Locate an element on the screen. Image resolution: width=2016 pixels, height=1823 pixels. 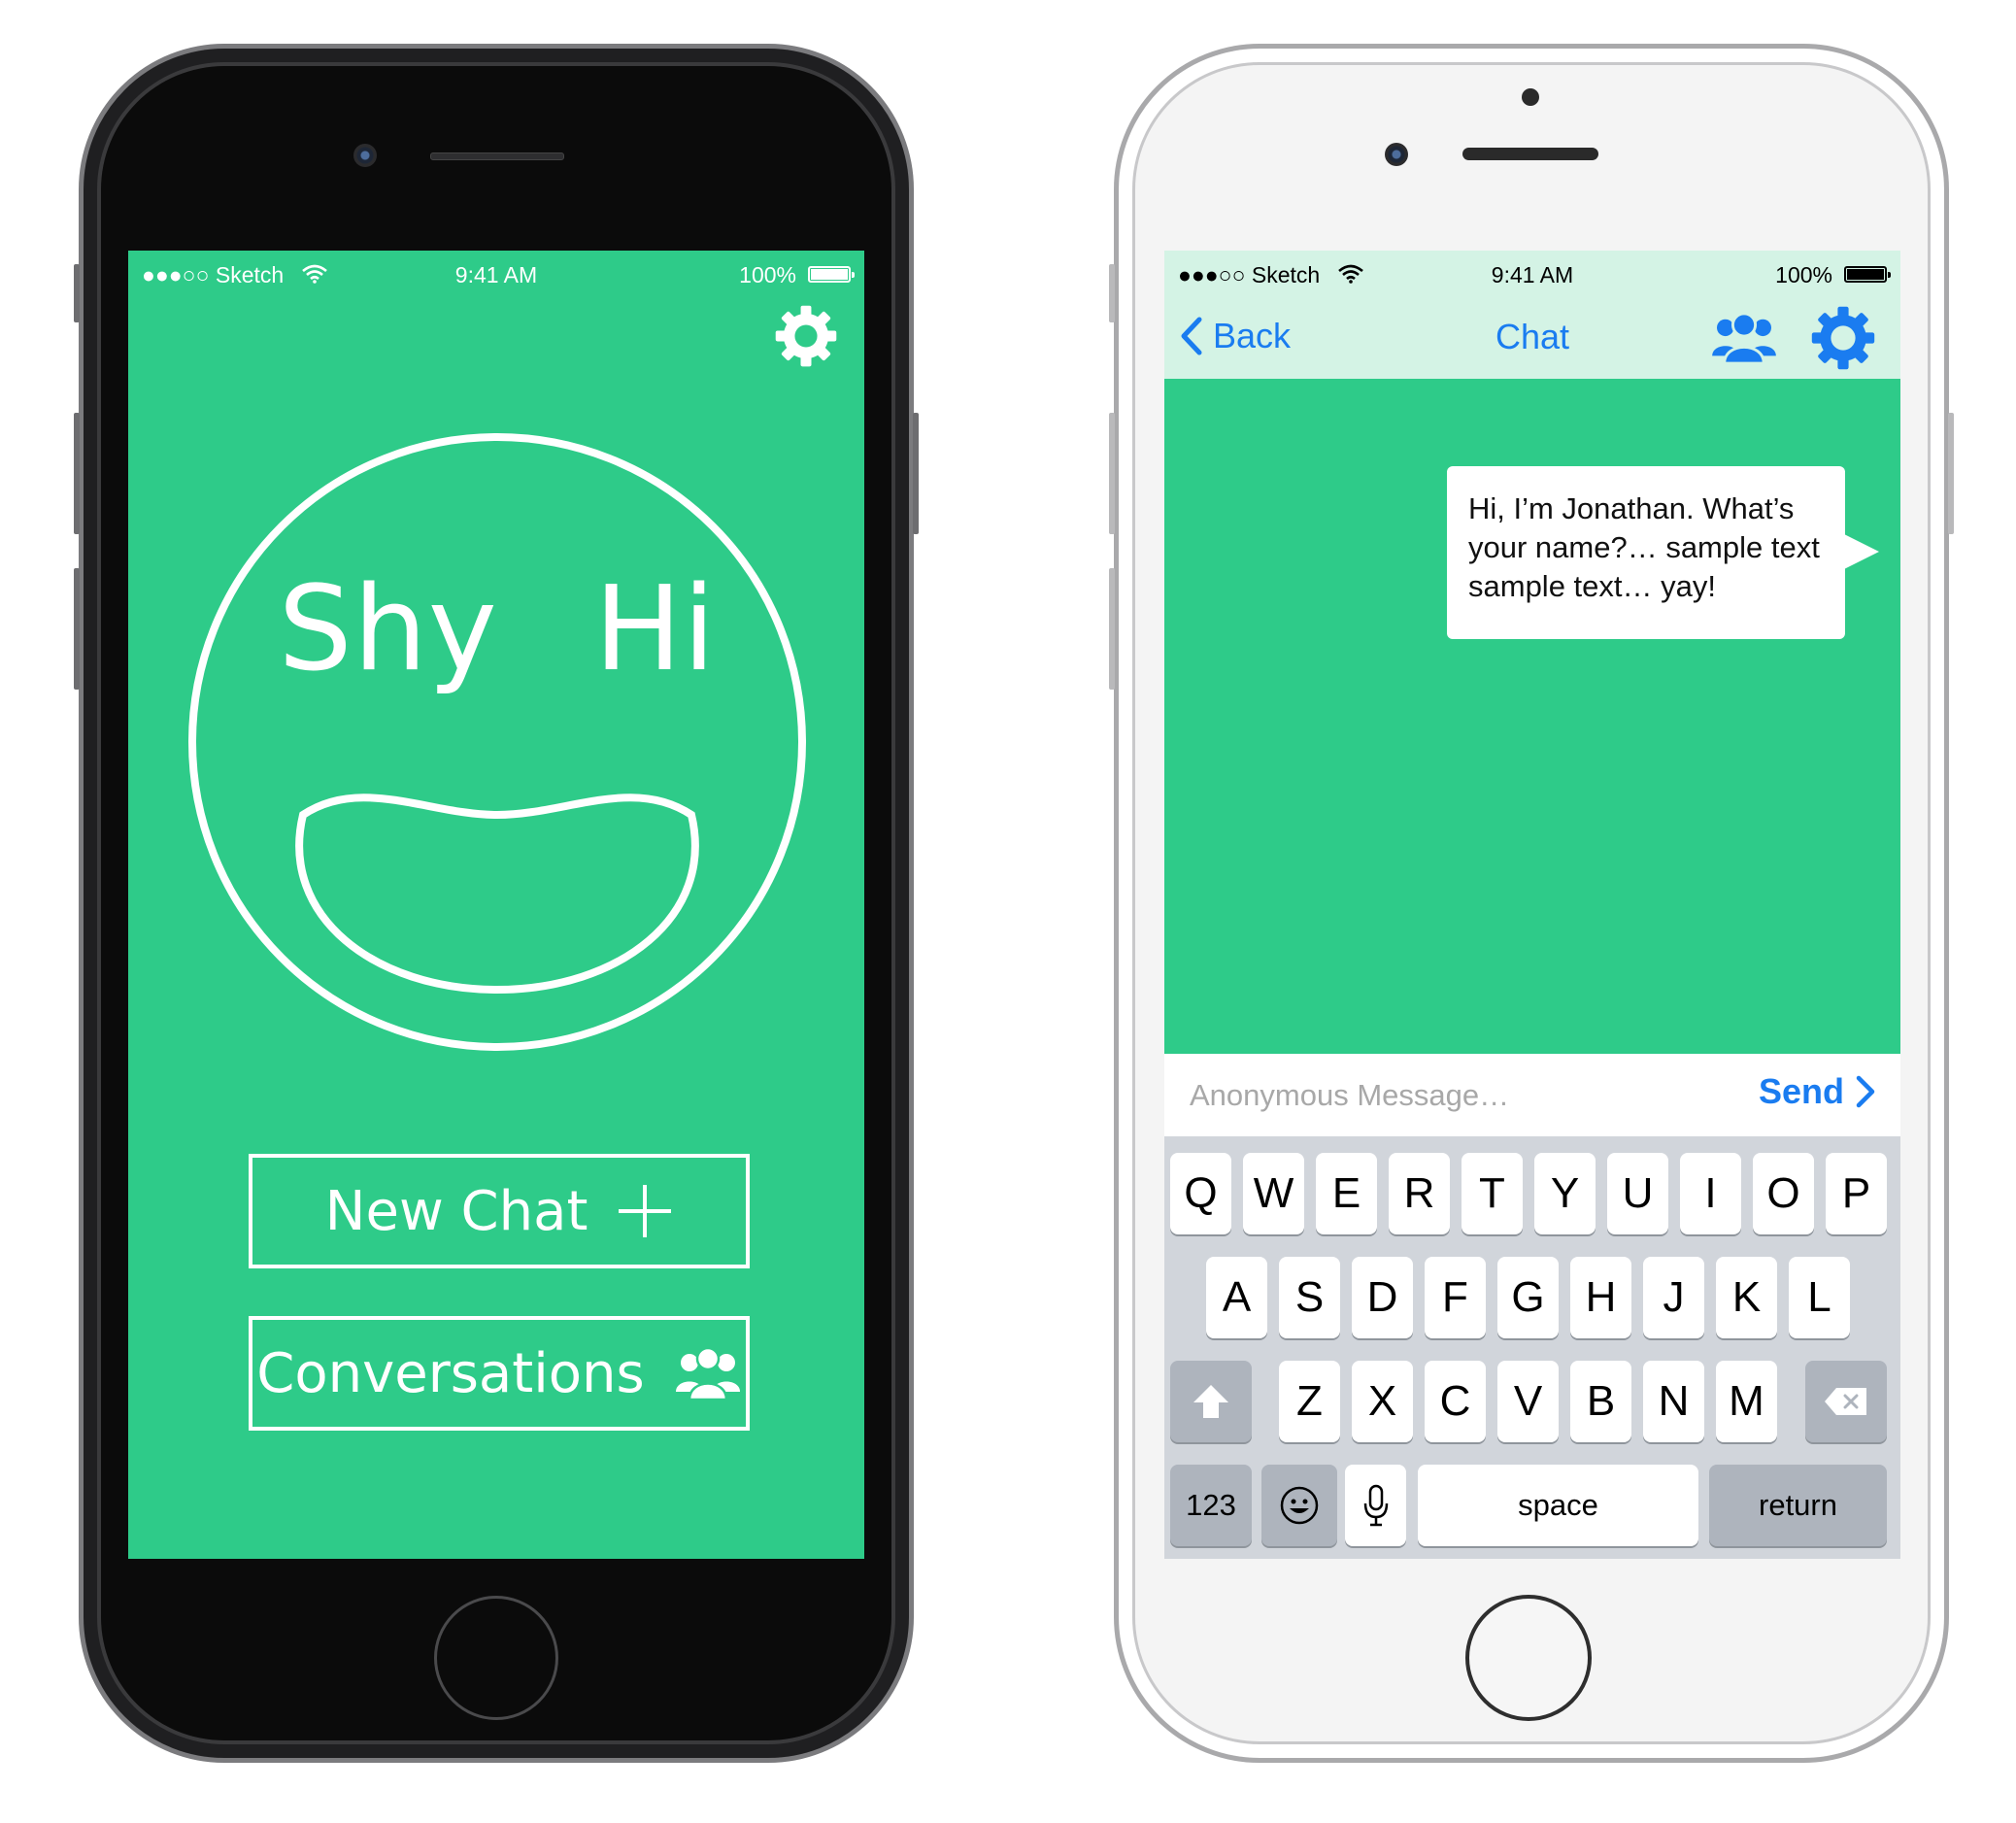
message-bubble-tail is located at coordinates (1861, 551).